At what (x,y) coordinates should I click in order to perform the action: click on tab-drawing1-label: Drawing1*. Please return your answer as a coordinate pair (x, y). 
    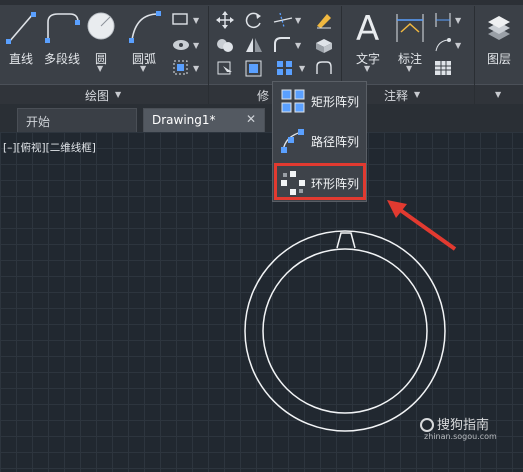
    Looking at the image, I should click on (184, 120).